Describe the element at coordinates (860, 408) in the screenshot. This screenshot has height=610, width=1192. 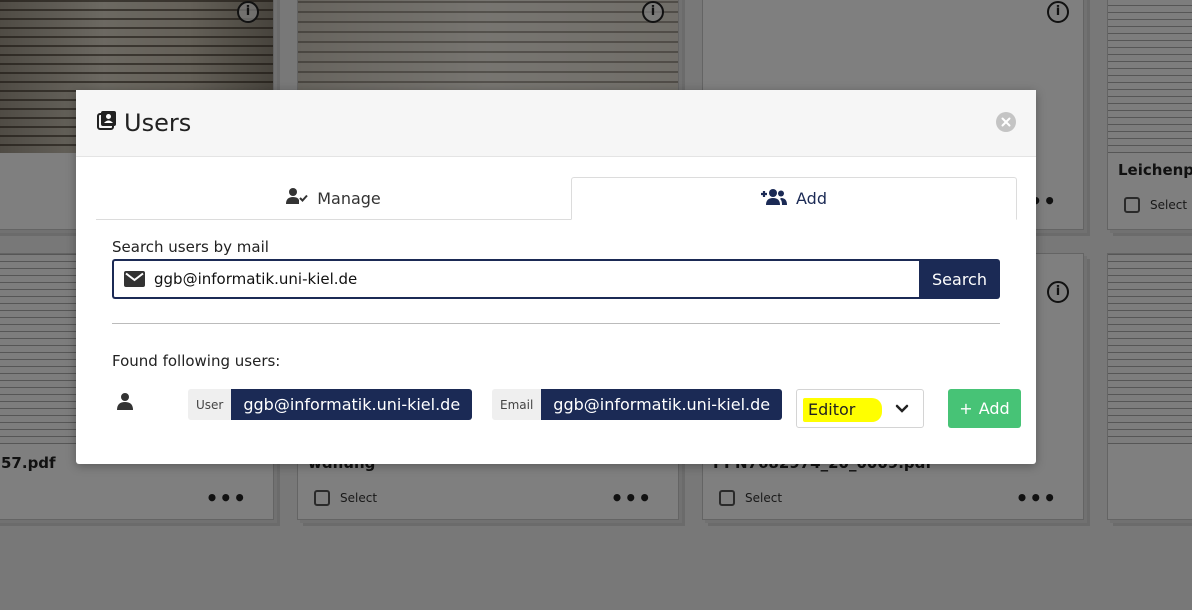
I see `role-select: Editor` at that location.